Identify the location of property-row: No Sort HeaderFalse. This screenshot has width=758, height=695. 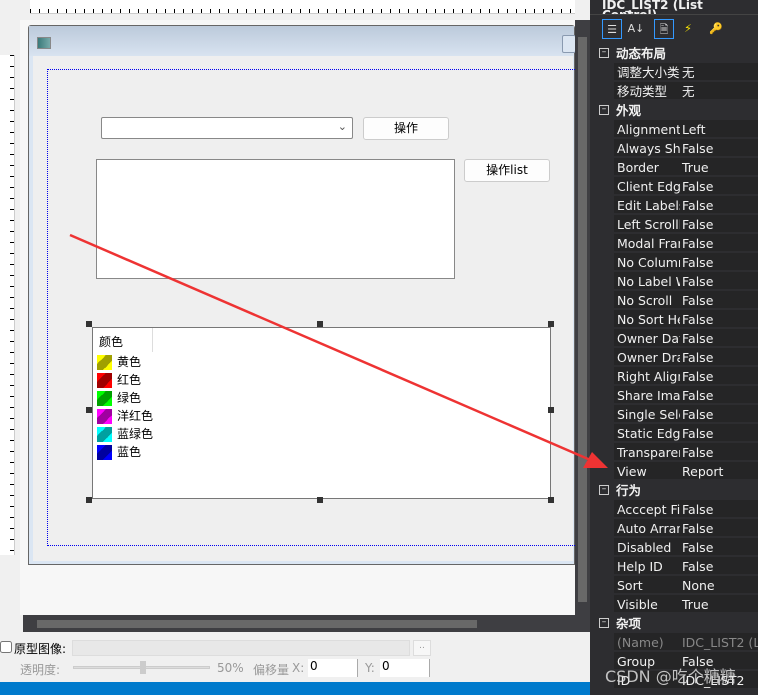
(674, 319).